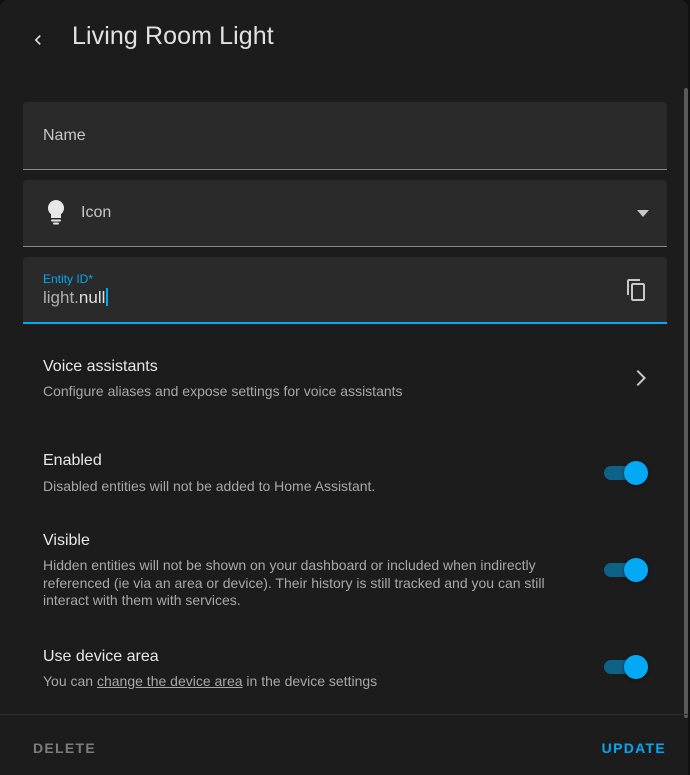  I want to click on voice-assistants-title: Voice assistants, so click(100, 366).